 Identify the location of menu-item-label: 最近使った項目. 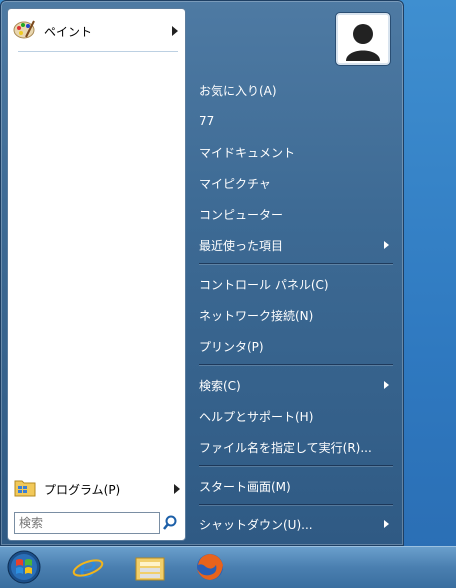
(241, 245).